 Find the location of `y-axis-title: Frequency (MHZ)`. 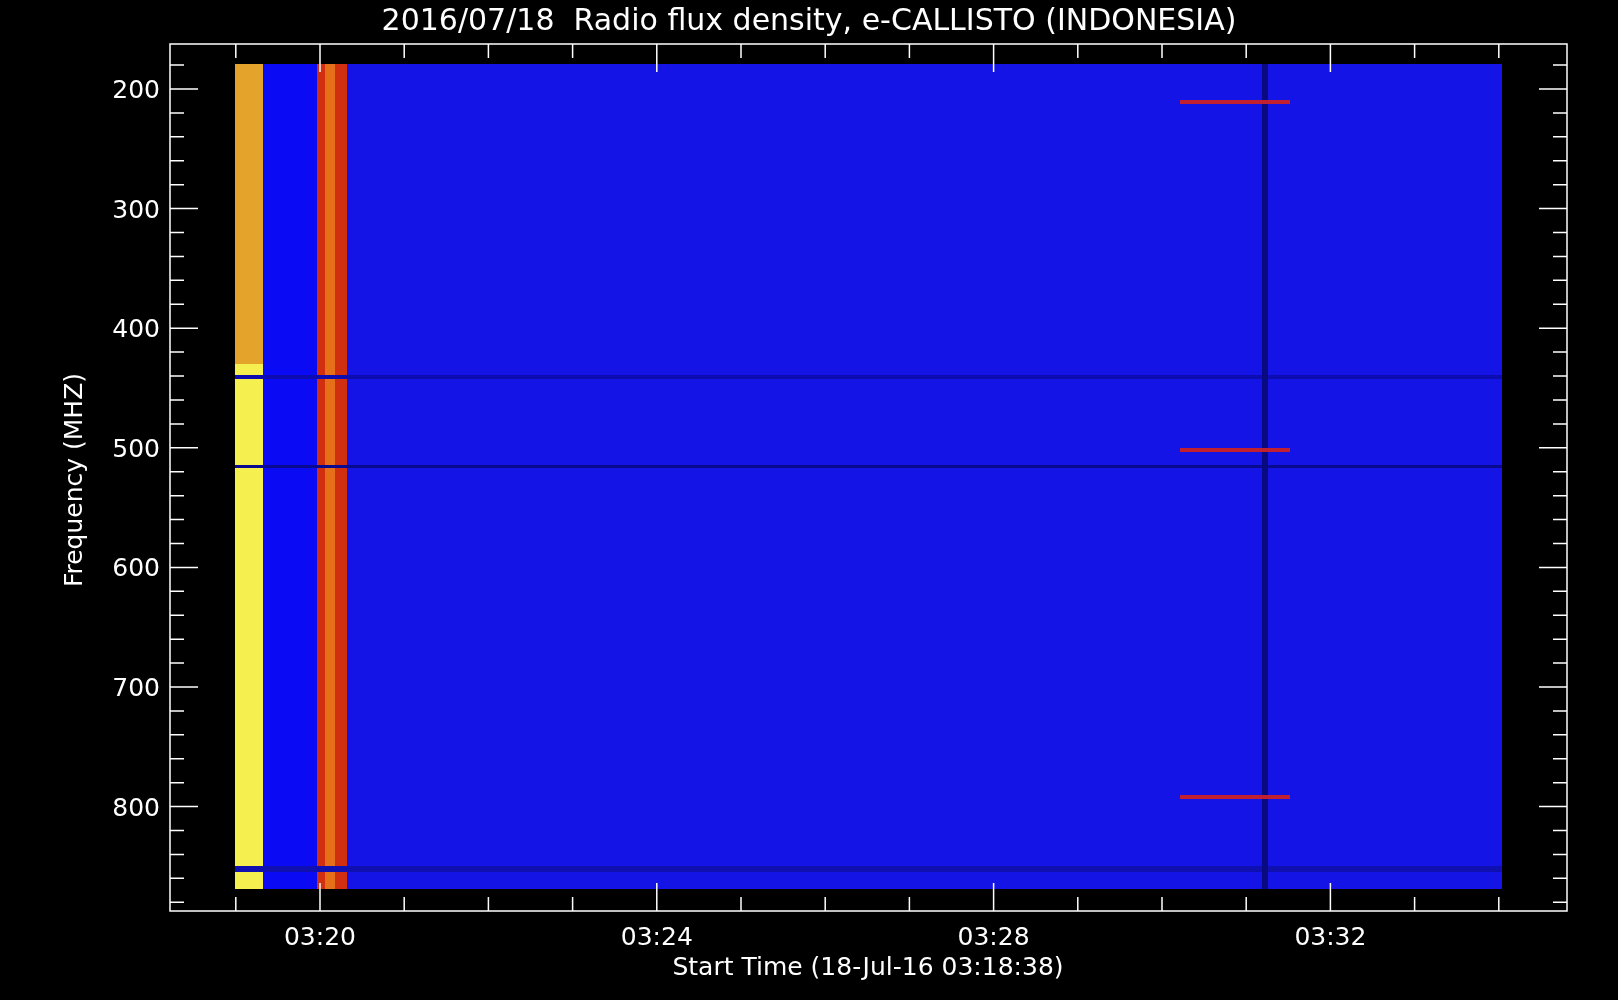

y-axis-title: Frequency (MHZ) is located at coordinates (73, 480).